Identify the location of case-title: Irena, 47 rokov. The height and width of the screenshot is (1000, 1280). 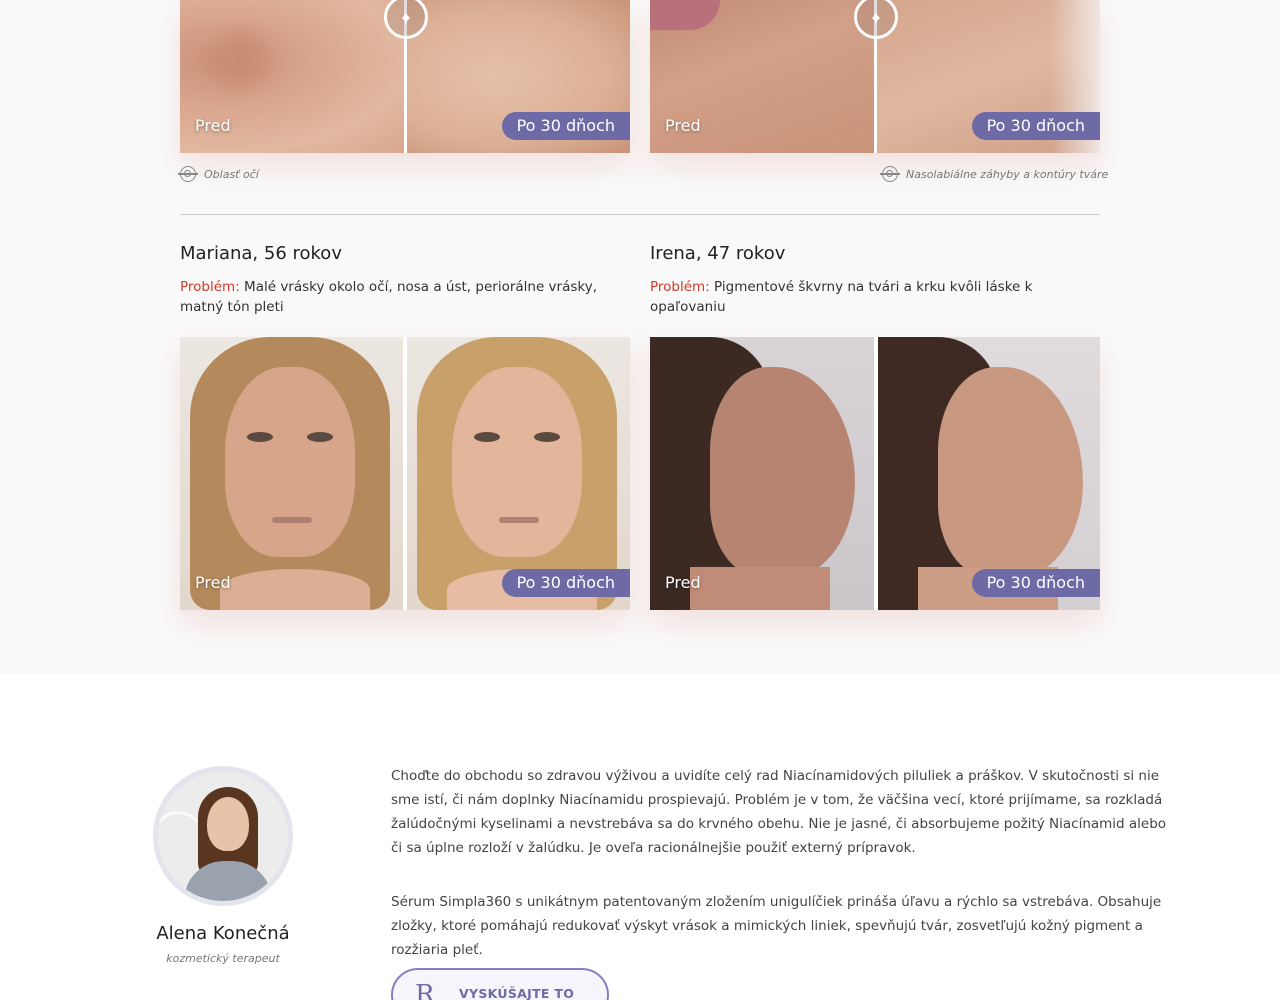
(718, 253).